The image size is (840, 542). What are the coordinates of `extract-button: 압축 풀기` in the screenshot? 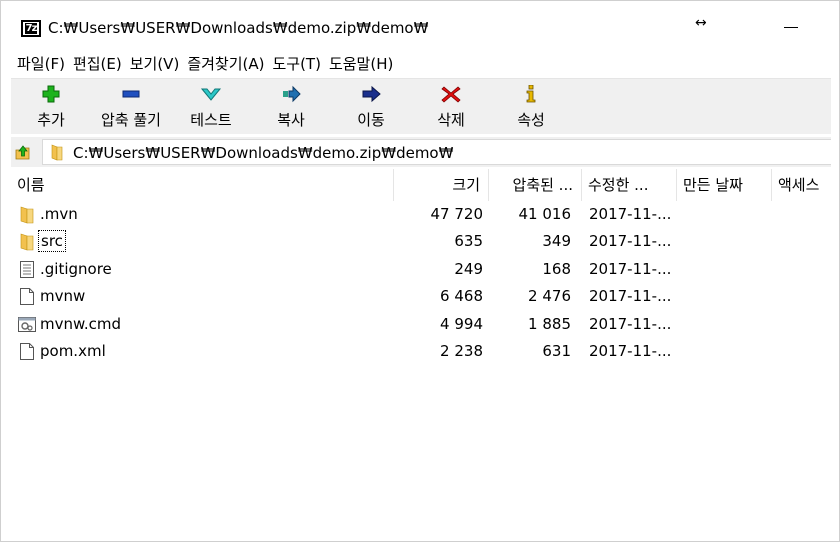 It's located at (131, 107).